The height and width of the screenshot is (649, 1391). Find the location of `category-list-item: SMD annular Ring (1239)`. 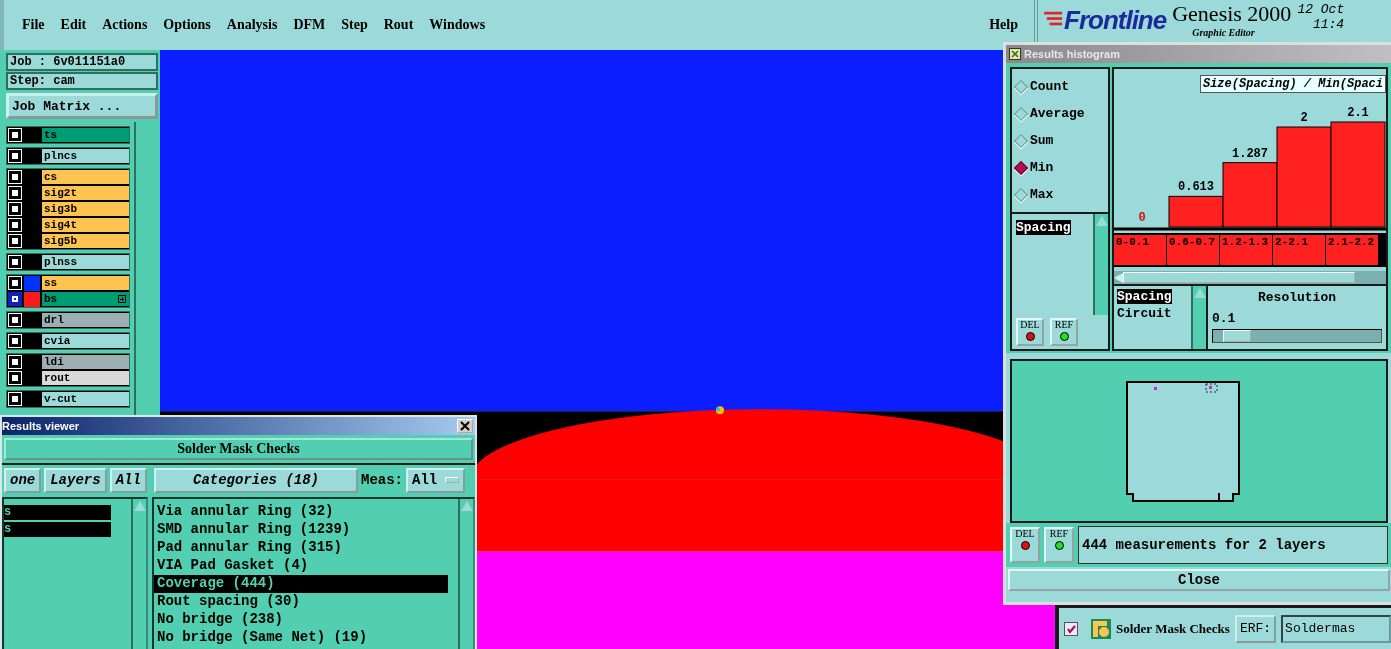

category-list-item: SMD annular Ring (1239) is located at coordinates (301, 530).